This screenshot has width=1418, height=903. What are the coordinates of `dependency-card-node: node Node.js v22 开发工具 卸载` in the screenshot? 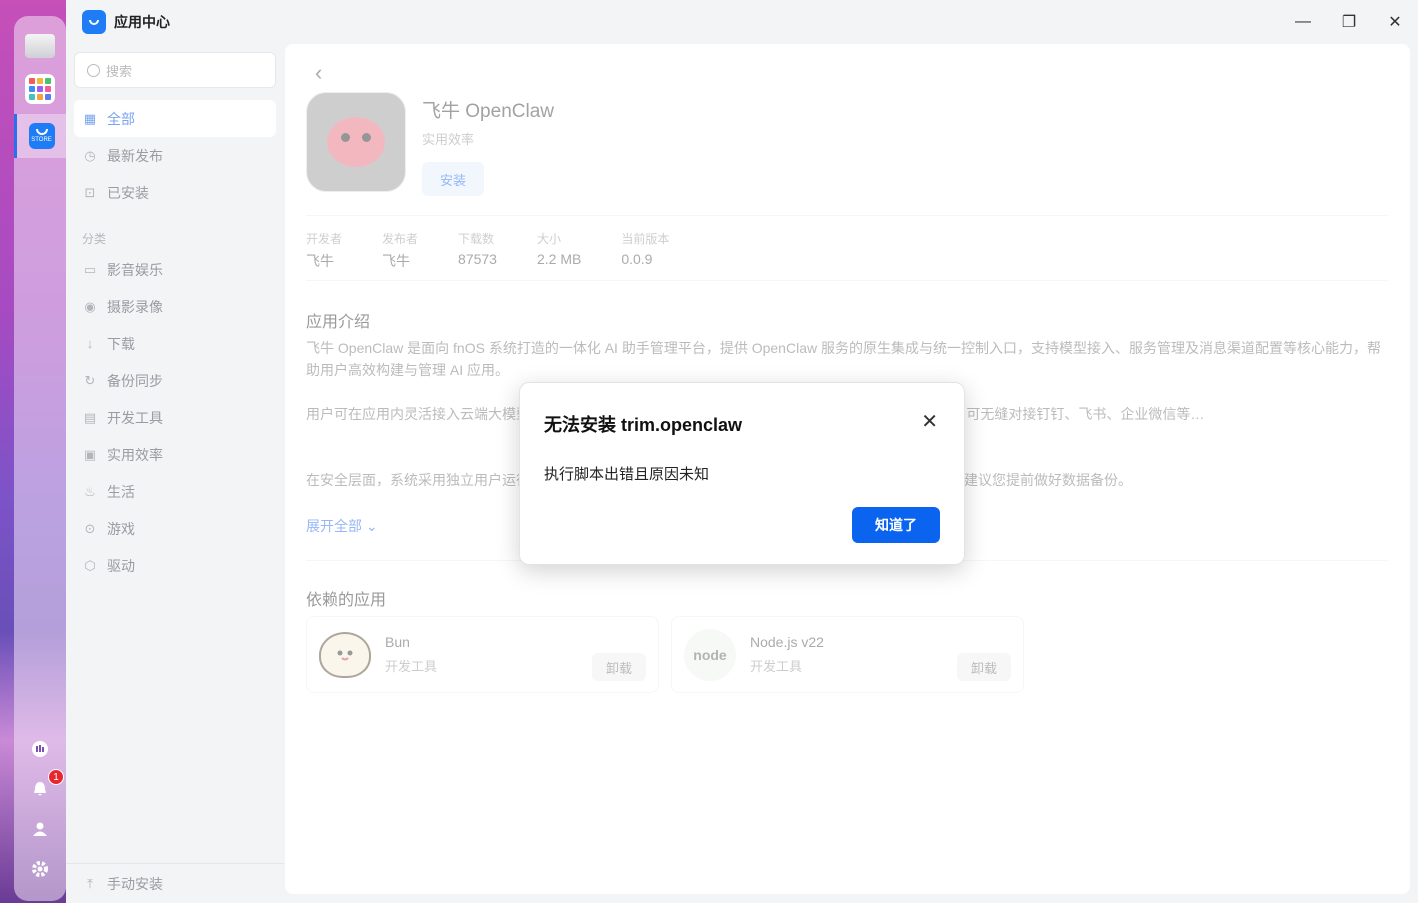 It's located at (847, 654).